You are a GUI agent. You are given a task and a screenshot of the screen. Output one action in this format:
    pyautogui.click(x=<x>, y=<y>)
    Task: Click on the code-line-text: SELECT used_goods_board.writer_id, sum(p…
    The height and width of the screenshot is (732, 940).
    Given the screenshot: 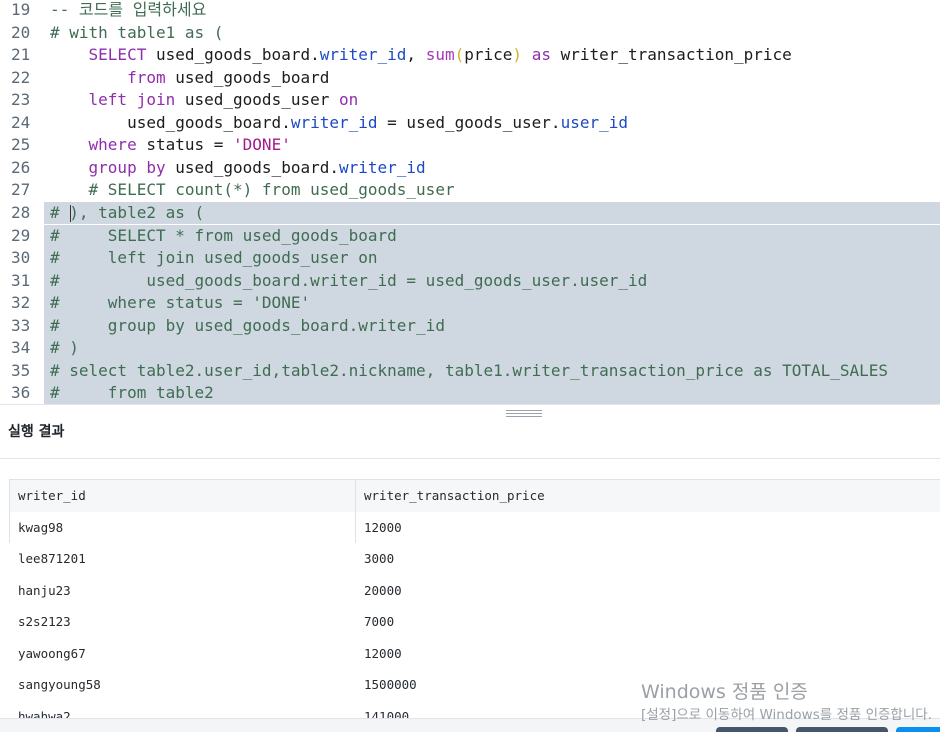 What is the action you would take?
    pyautogui.click(x=492, y=55)
    